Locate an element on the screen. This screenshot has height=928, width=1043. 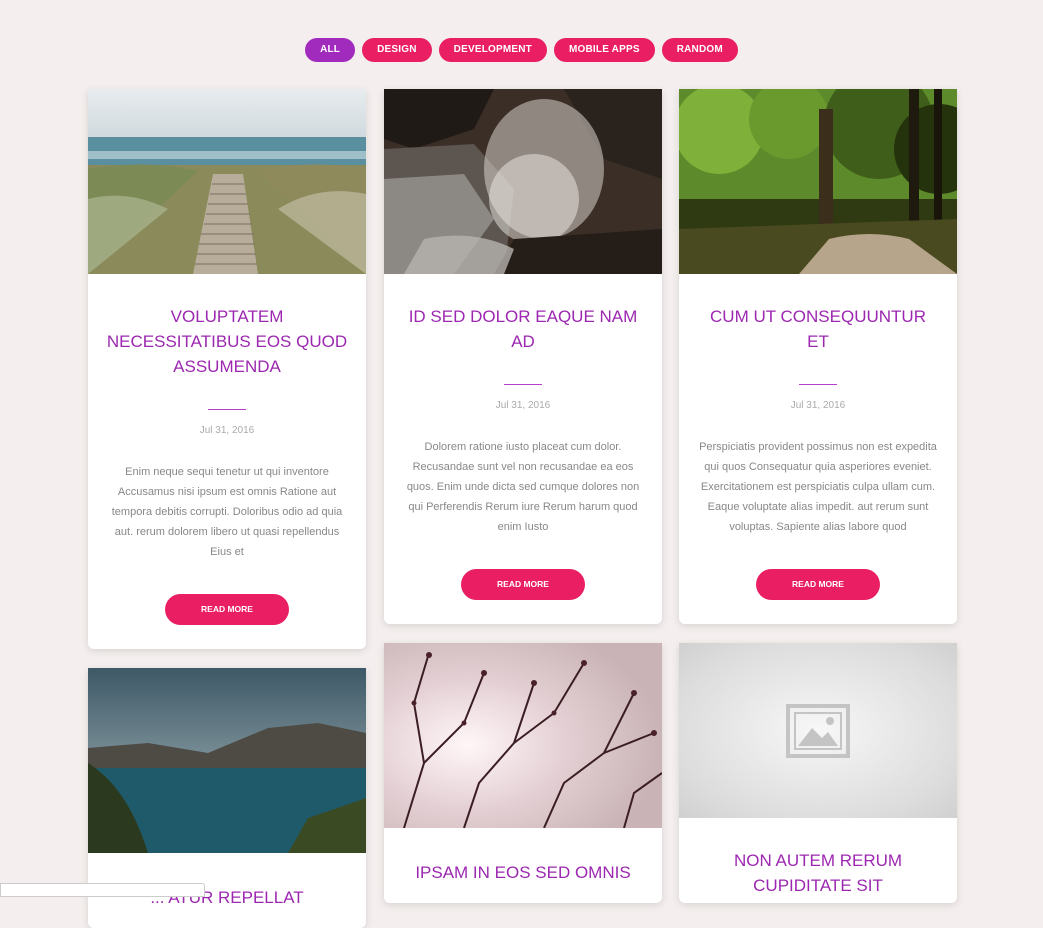
card-image-lake is located at coordinates (227, 760).